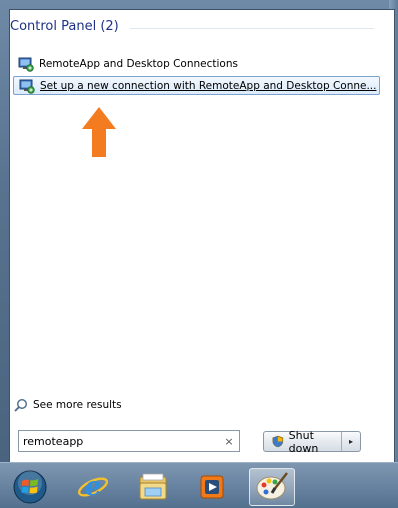 Image resolution: width=398 pixels, height=508 pixels. I want to click on shutdown-button-group: Shut down ▸, so click(312, 442).